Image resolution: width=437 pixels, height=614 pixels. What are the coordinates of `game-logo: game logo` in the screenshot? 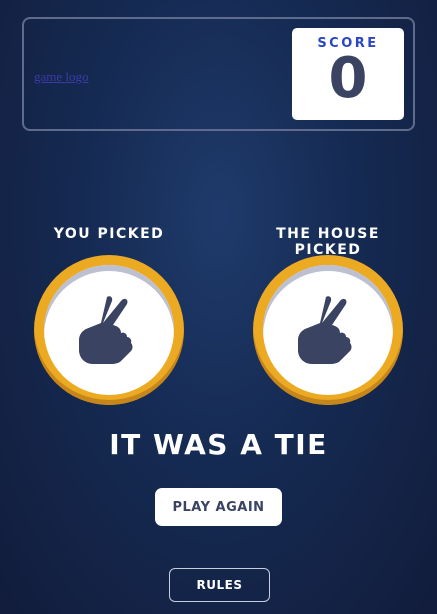 It's located at (61, 77).